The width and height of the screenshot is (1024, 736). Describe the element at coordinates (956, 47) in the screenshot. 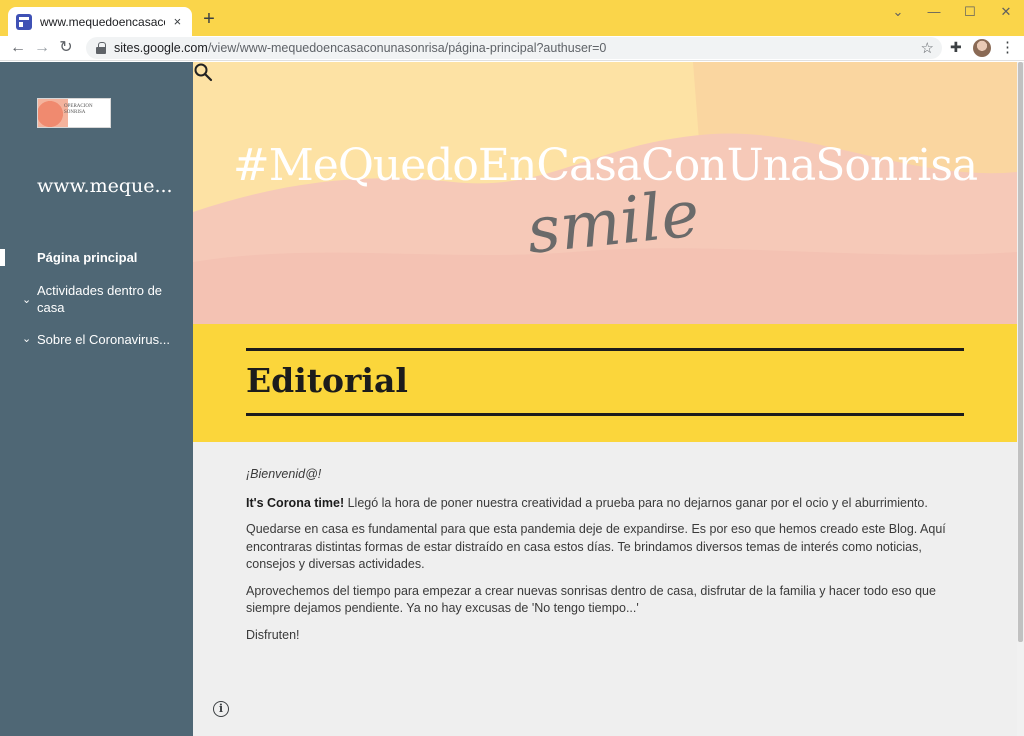

I see `extensions-icon: ✚` at that location.